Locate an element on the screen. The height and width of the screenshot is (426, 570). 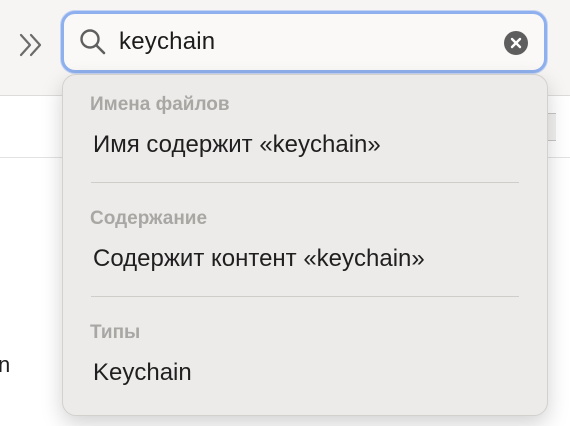
section-header-contents: Содержание is located at coordinates (149, 218).